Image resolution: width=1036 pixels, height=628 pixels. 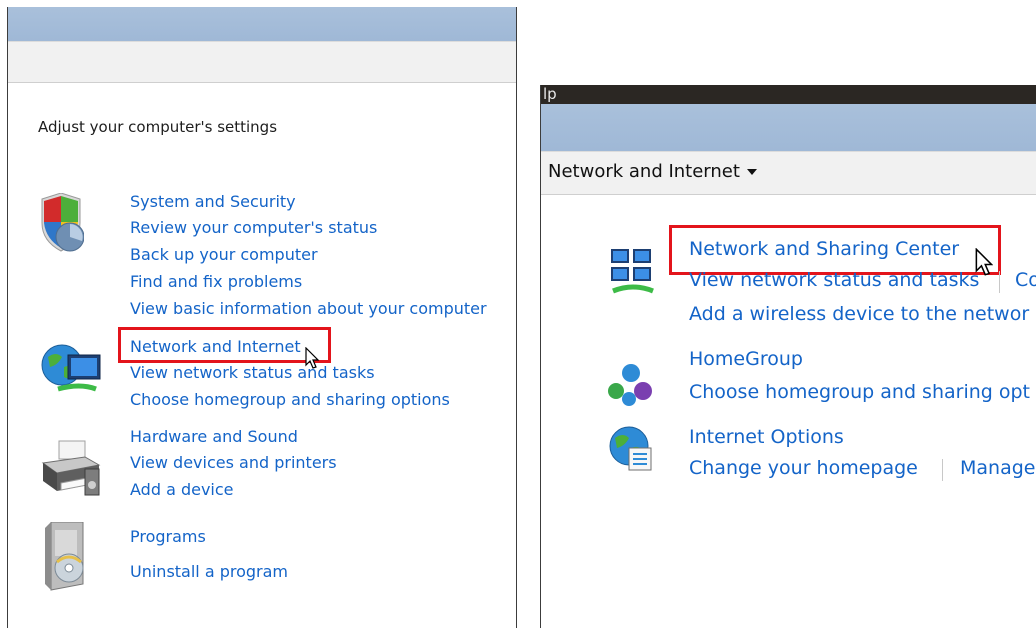 I want to click on arrow-cursor-icon, so click(x=312, y=358).